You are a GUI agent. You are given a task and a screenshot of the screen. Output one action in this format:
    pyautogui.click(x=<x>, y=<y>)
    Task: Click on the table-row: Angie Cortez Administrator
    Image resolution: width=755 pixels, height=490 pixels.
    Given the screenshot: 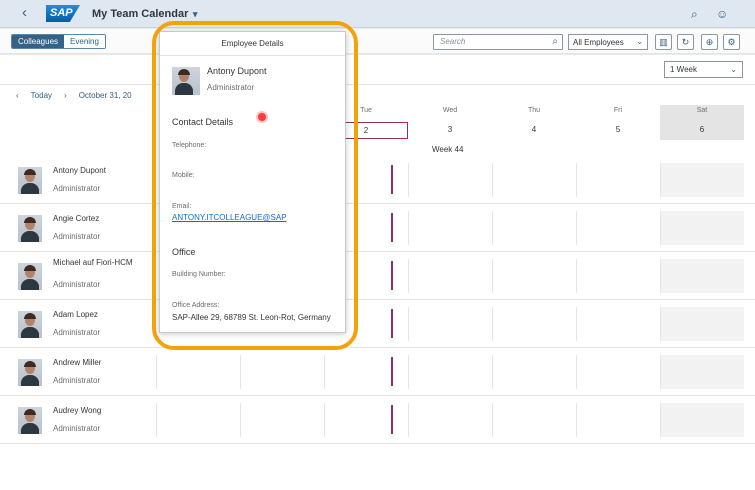 What is the action you would take?
    pyautogui.click(x=377, y=228)
    